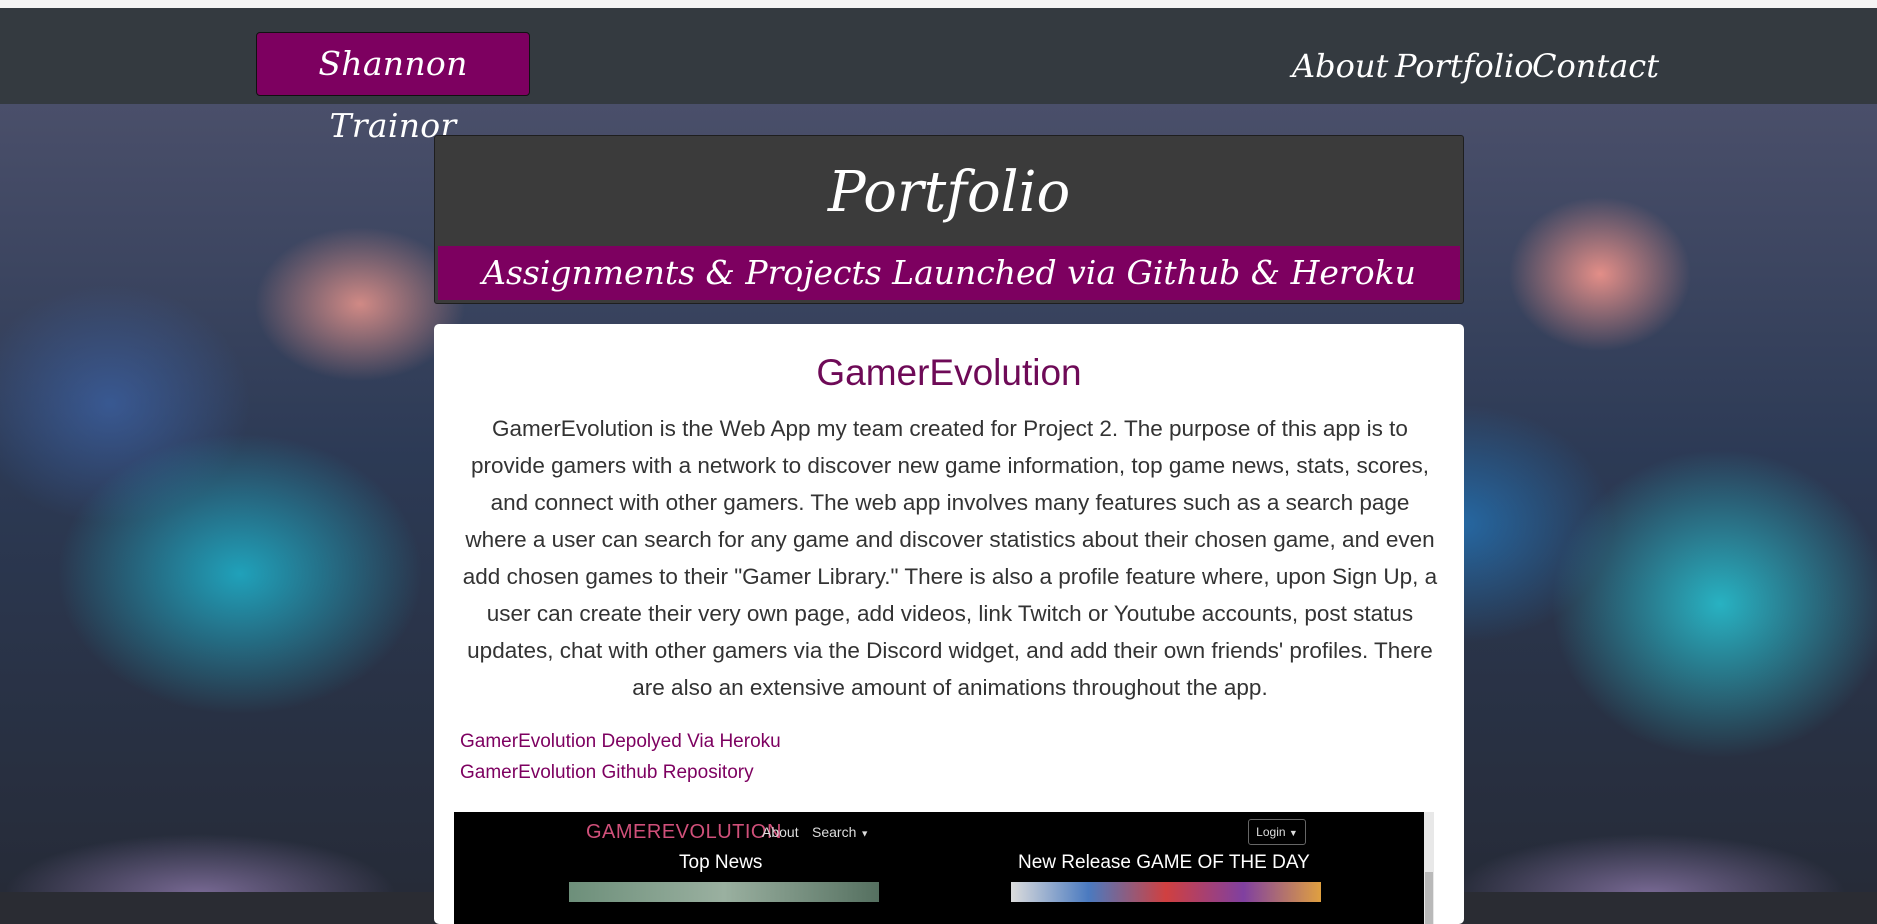  What do you see at coordinates (1429, 898) in the screenshot?
I see `screenshot-scrollbar-thumb` at bounding box center [1429, 898].